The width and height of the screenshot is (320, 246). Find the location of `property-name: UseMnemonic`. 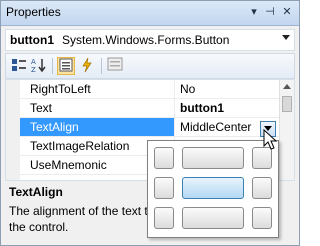

property-name: UseMnemonic is located at coordinates (68, 165).